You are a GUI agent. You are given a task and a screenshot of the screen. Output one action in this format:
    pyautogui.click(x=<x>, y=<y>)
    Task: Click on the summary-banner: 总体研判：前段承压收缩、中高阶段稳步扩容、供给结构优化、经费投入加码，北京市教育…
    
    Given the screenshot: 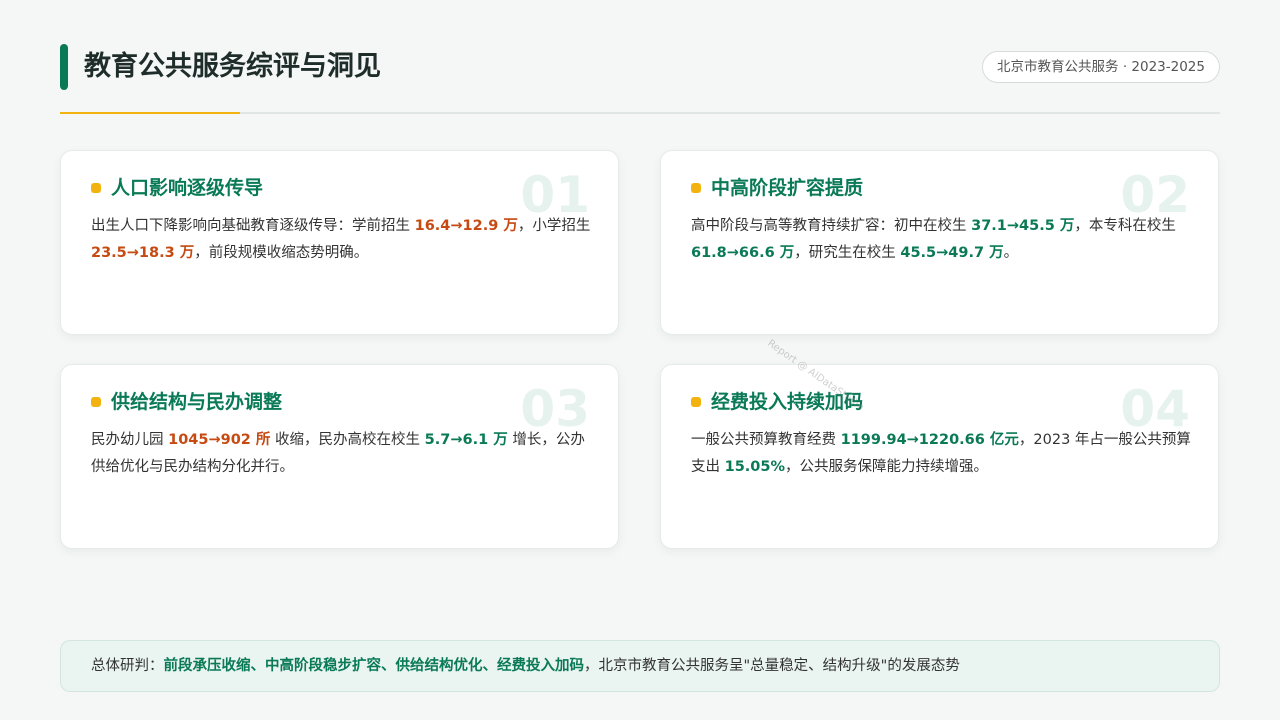 What is the action you would take?
    pyautogui.click(x=640, y=666)
    